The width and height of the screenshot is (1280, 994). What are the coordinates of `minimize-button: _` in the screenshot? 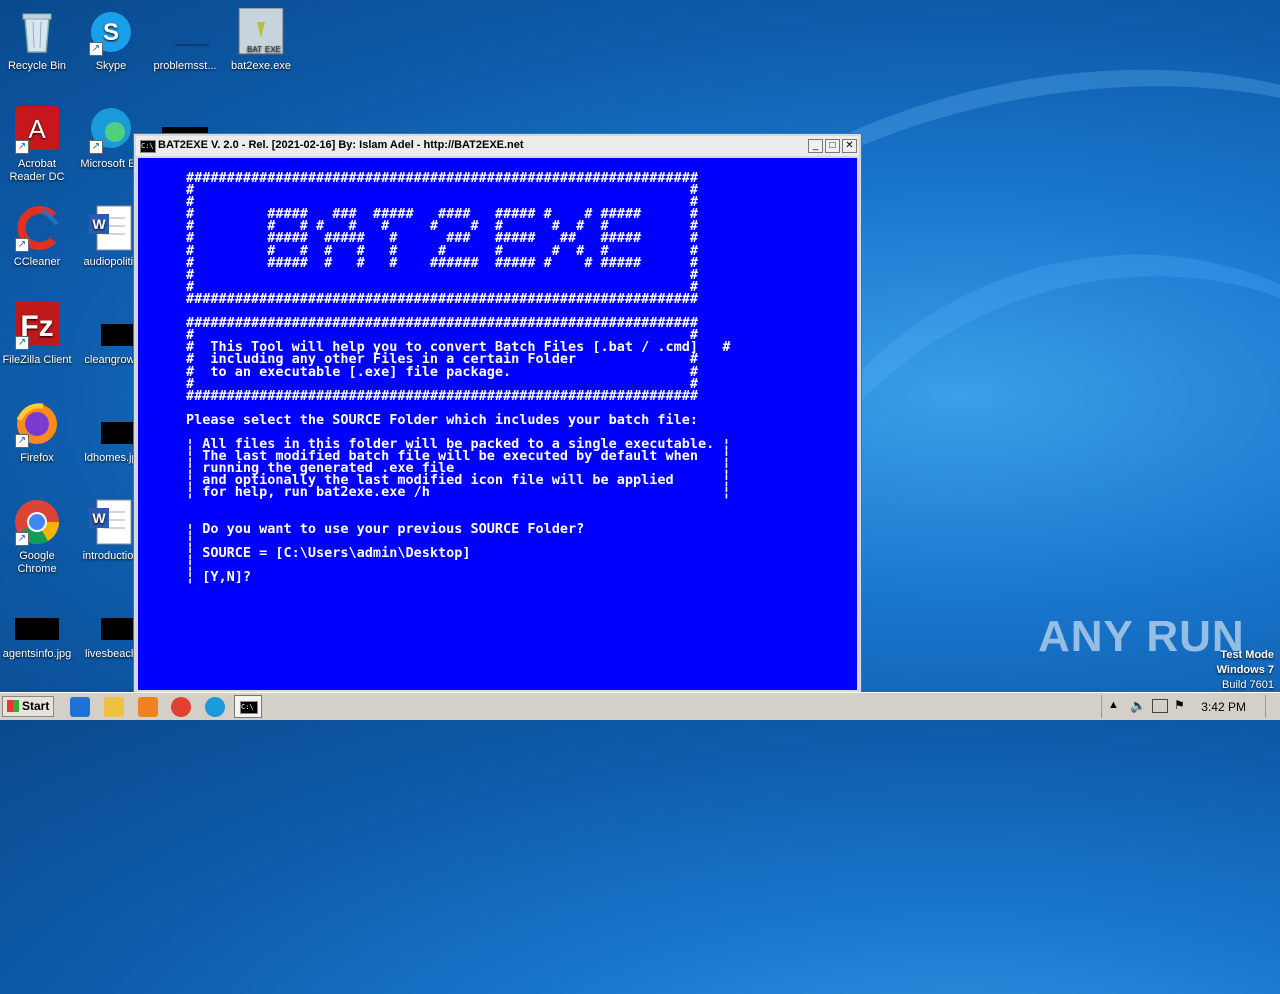 It's located at (815, 146).